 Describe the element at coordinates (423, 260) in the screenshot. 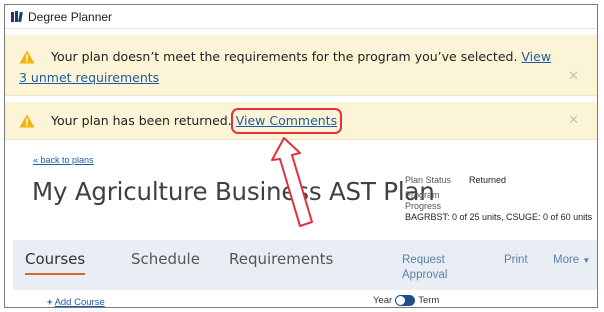

I see `request-approval-line-1: Request` at that location.